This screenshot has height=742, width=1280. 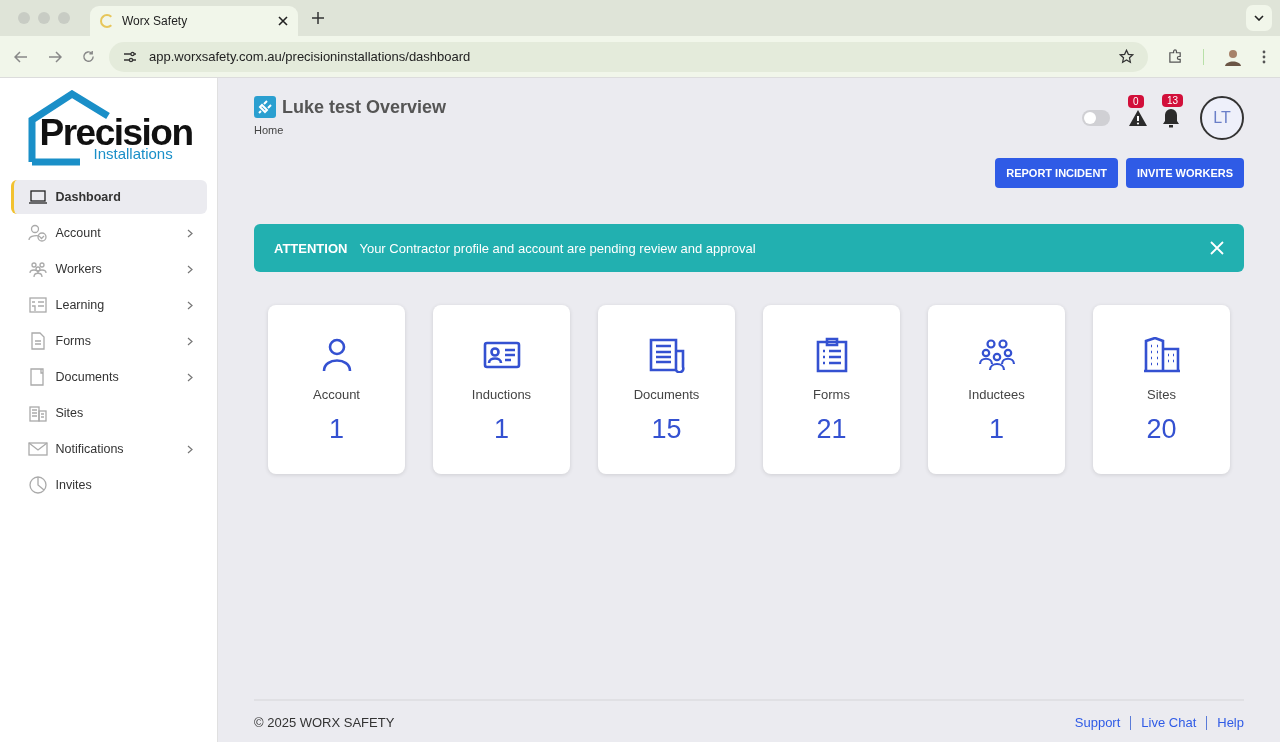 I want to click on caret-icon, so click(x=1259, y=18).